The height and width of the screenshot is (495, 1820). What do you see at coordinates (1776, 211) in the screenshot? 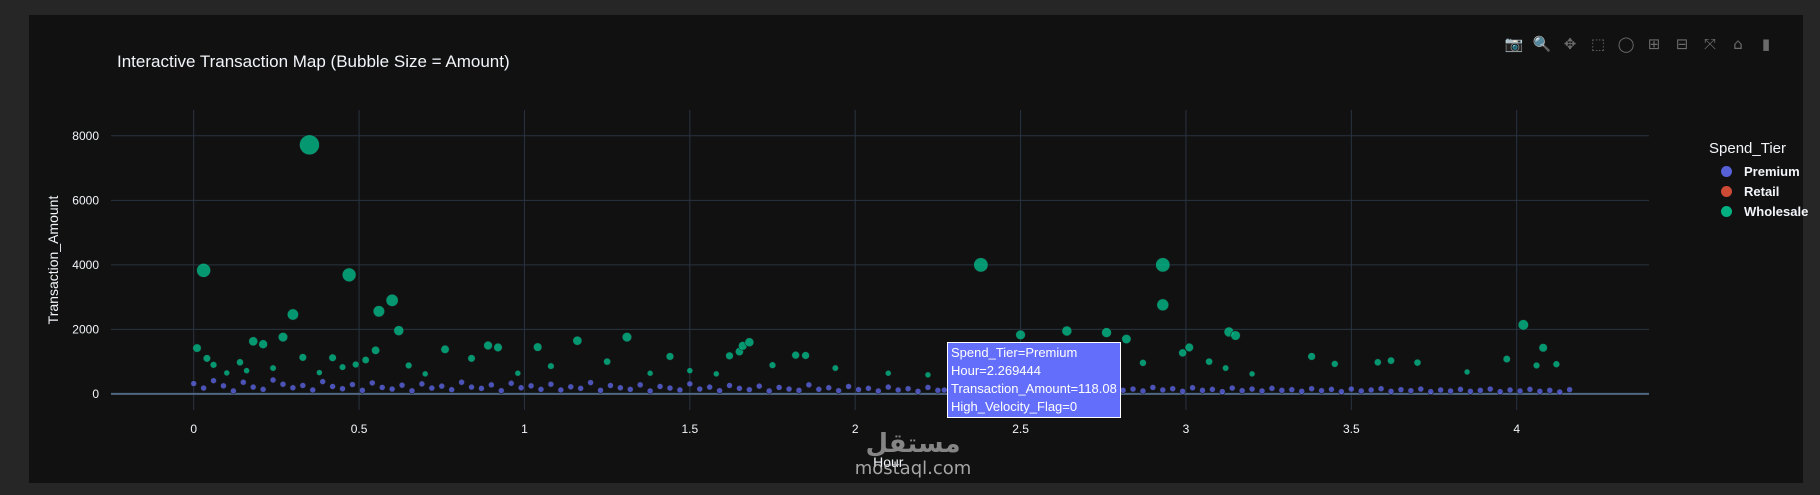
I see `legend-label: Wholesale` at bounding box center [1776, 211].